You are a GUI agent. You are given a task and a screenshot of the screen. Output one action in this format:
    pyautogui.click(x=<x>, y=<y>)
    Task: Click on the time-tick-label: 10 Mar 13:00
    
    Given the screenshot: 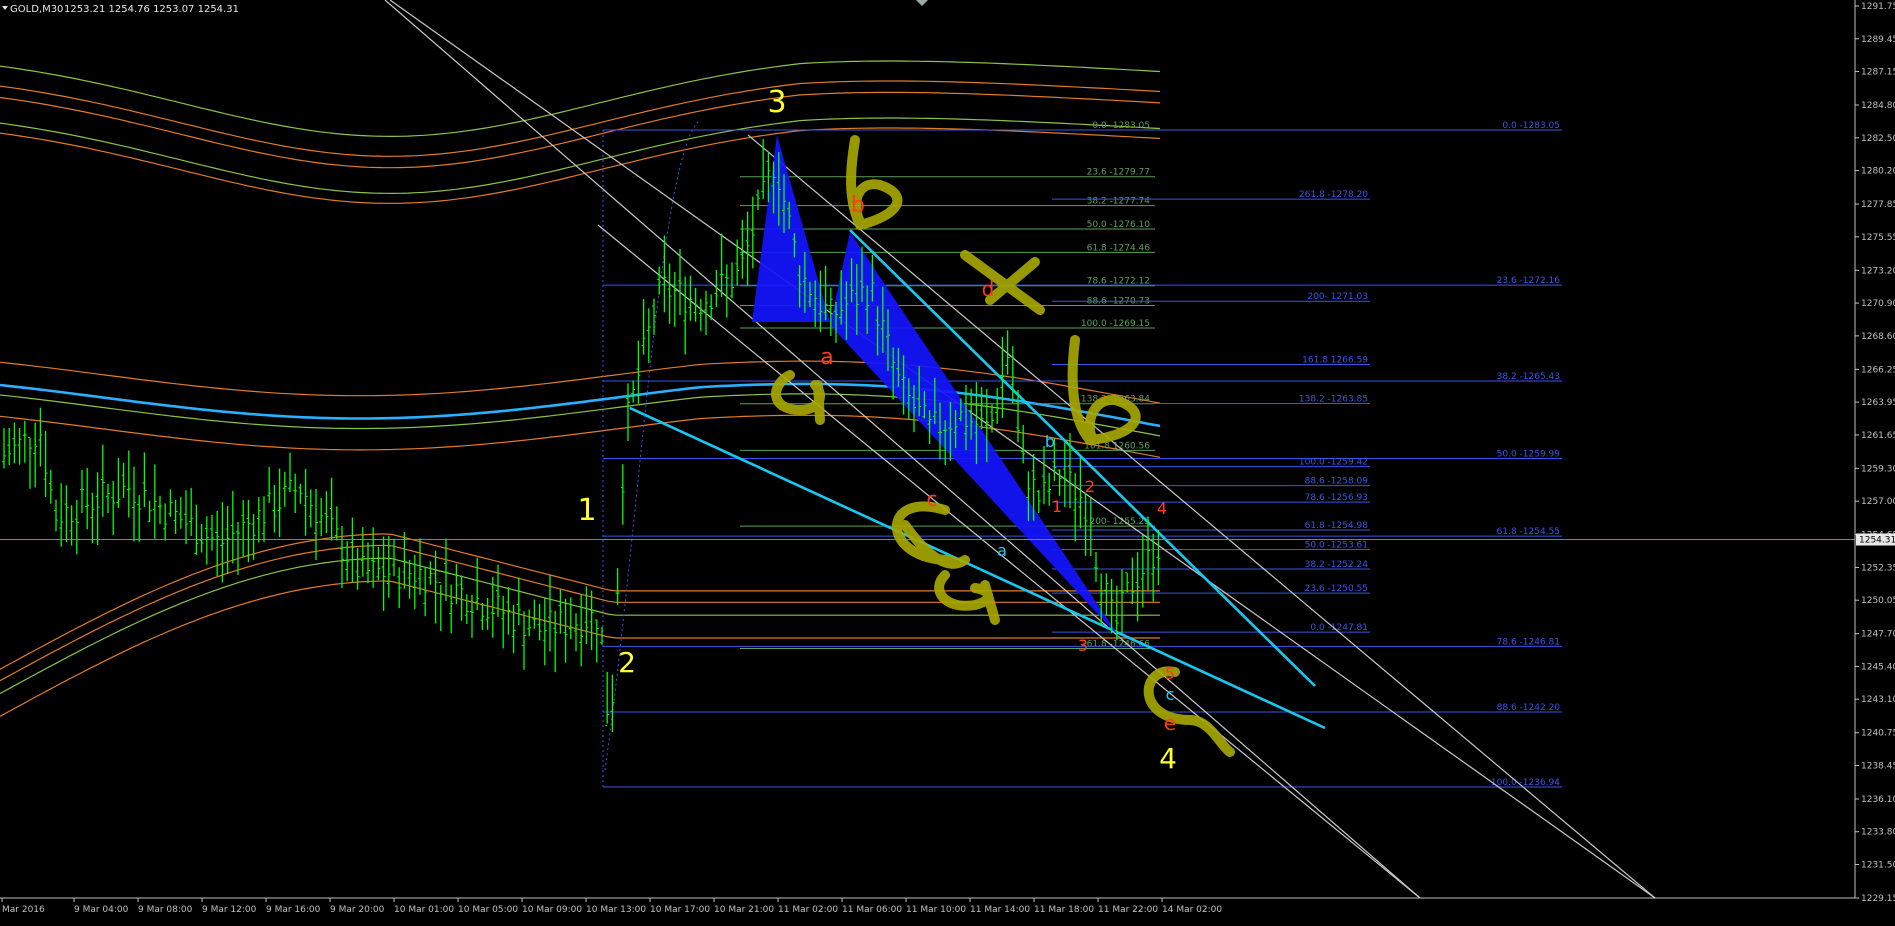 What is the action you would take?
    pyautogui.click(x=616, y=910)
    